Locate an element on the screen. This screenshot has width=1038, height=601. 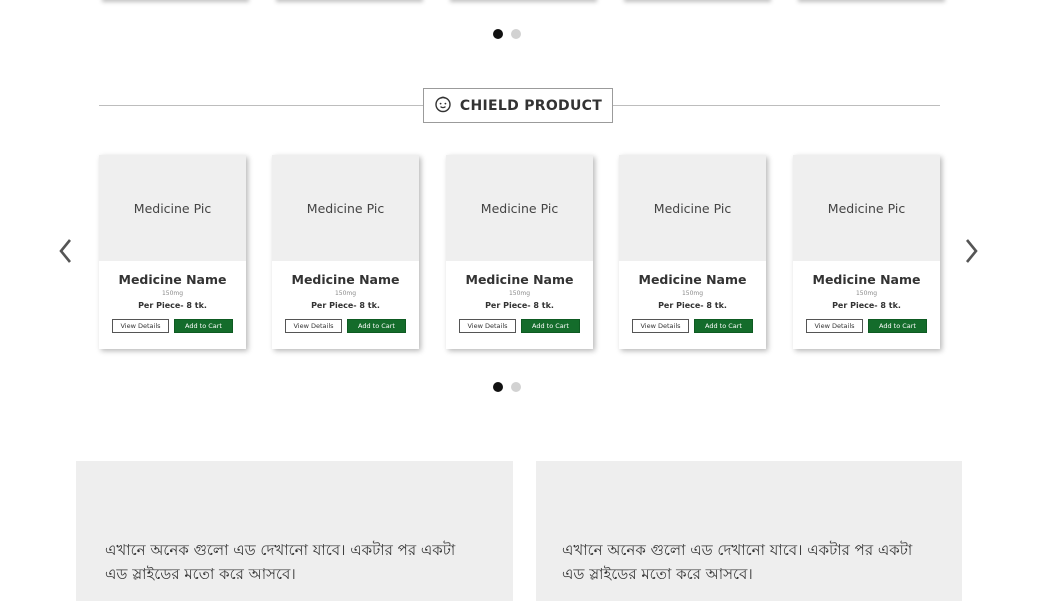
chevron-left-icon is located at coordinates (65, 251).